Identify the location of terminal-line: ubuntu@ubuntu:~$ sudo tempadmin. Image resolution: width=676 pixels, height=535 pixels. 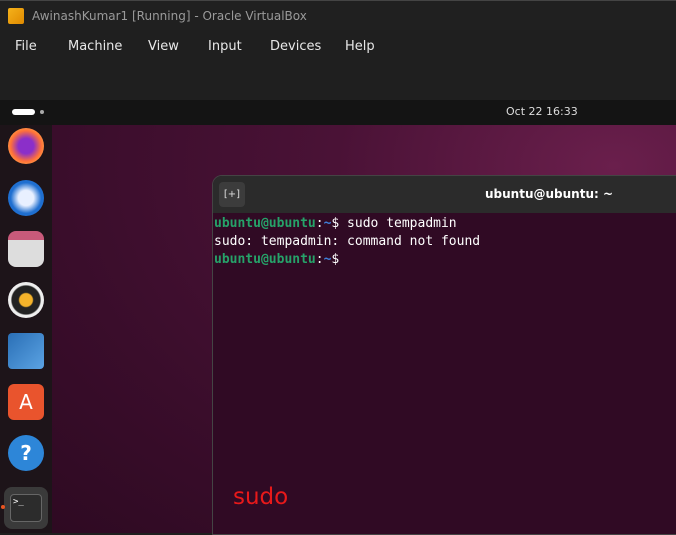
(335, 223).